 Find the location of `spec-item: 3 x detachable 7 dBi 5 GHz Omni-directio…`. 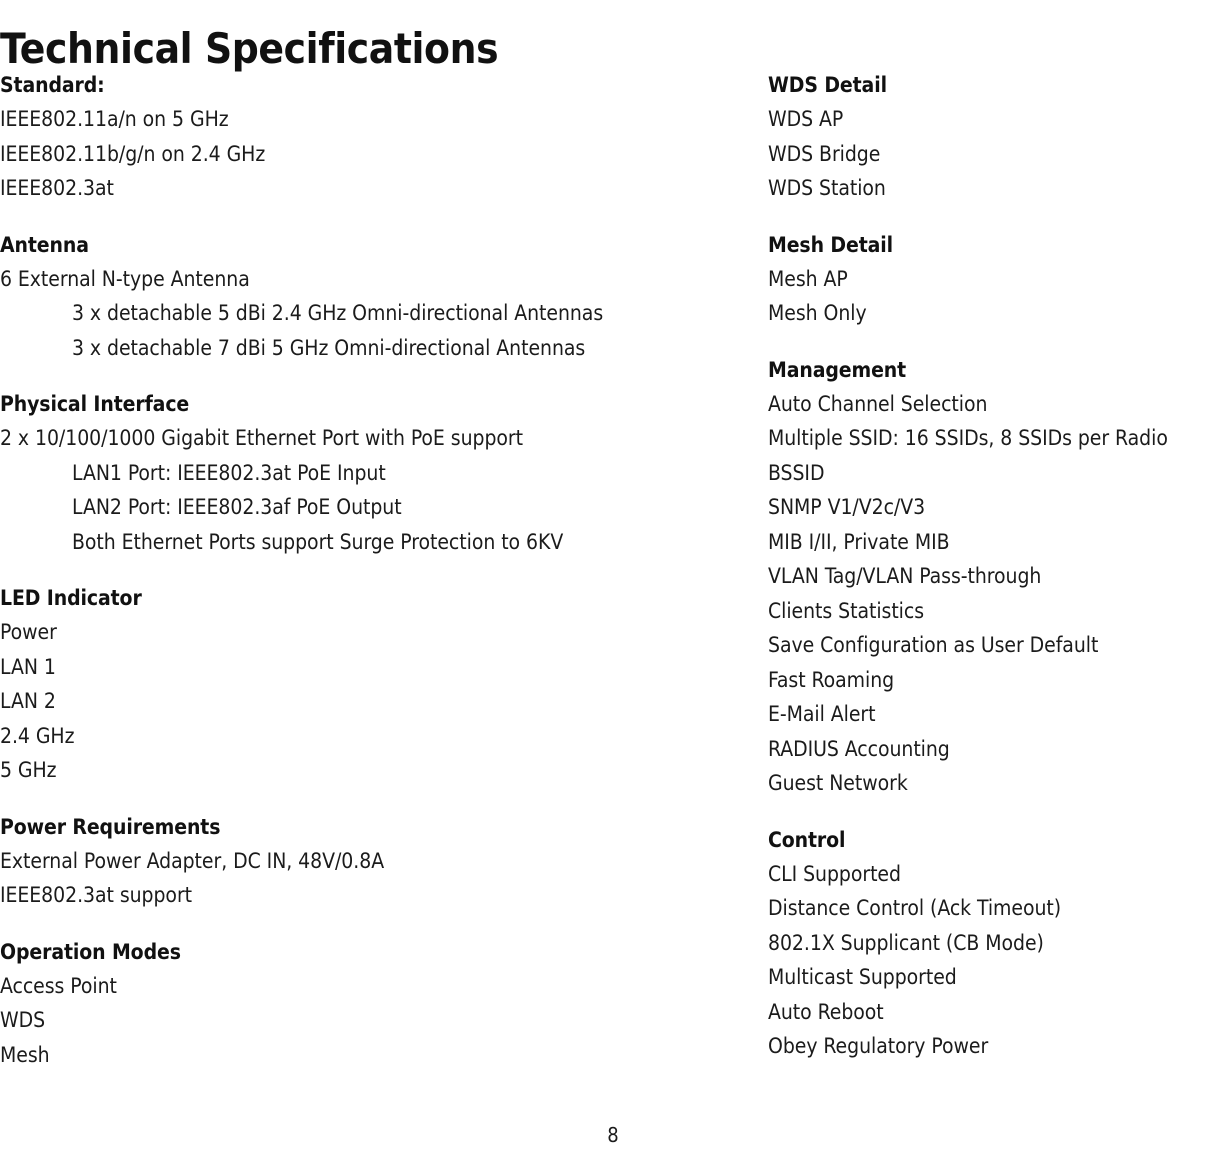

spec-item: 3 x detachable 7 dBi 5 GHz Omni-directio… is located at coordinates (329, 347).